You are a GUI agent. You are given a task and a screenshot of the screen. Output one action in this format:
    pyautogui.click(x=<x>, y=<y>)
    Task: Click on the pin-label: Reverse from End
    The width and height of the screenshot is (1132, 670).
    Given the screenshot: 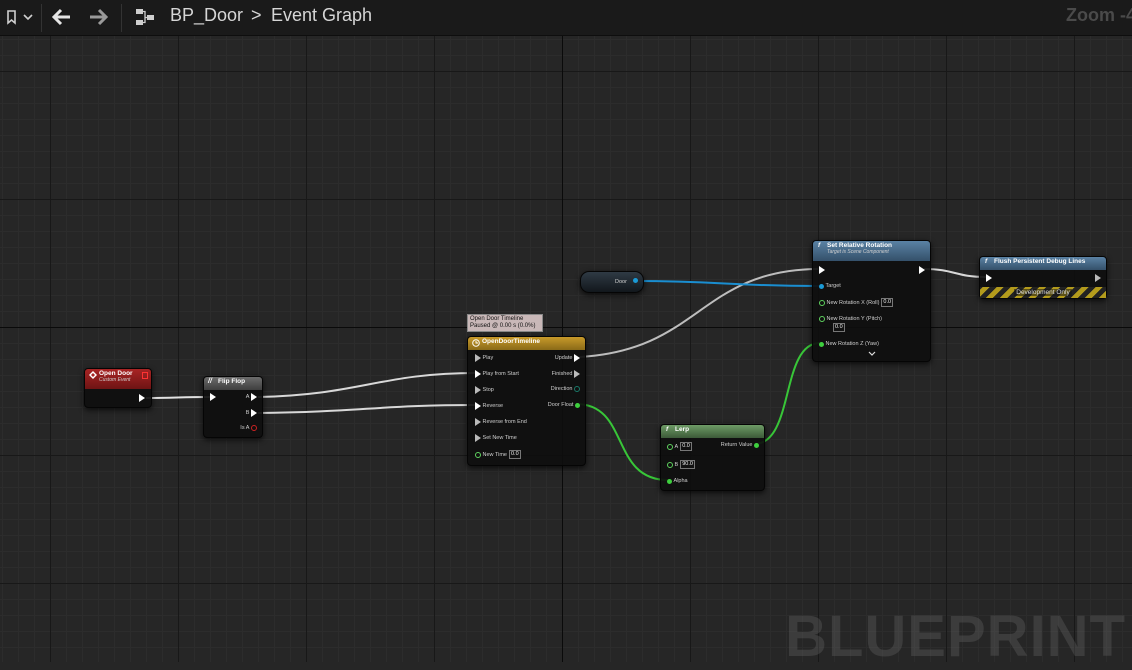 What is the action you would take?
    pyautogui.click(x=504, y=422)
    